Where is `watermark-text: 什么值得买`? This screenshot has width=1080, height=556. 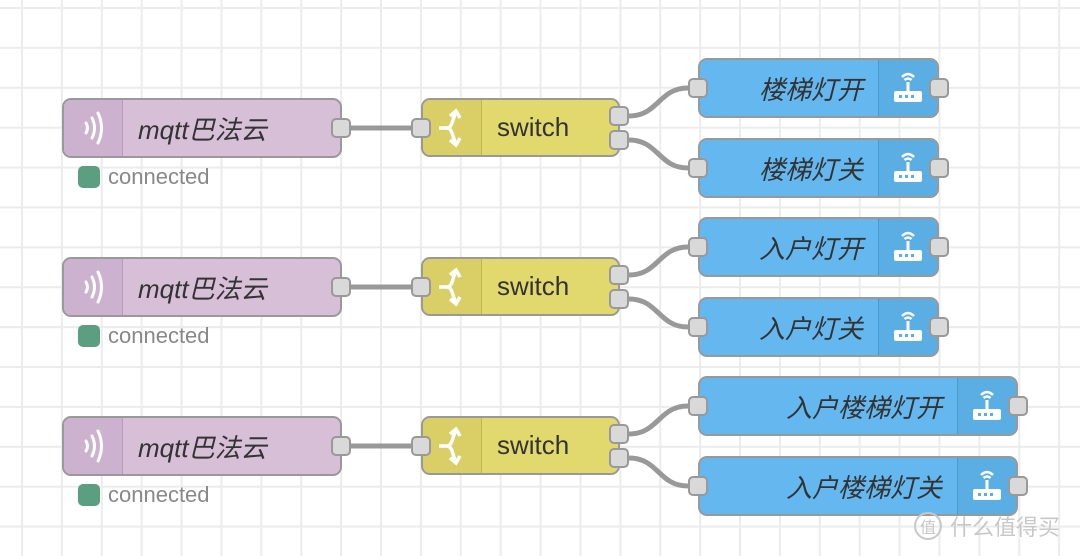 watermark-text: 什么值得买 is located at coordinates (1005, 527).